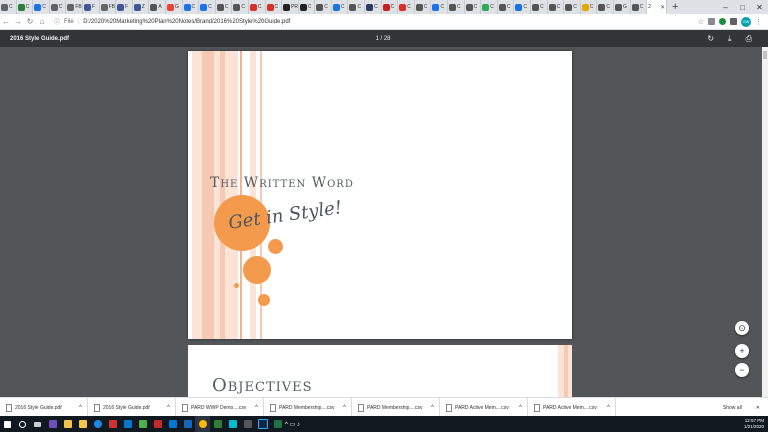 This screenshot has height=432, width=768. Describe the element at coordinates (30, 21) in the screenshot. I see `reload-button: ↻` at that location.